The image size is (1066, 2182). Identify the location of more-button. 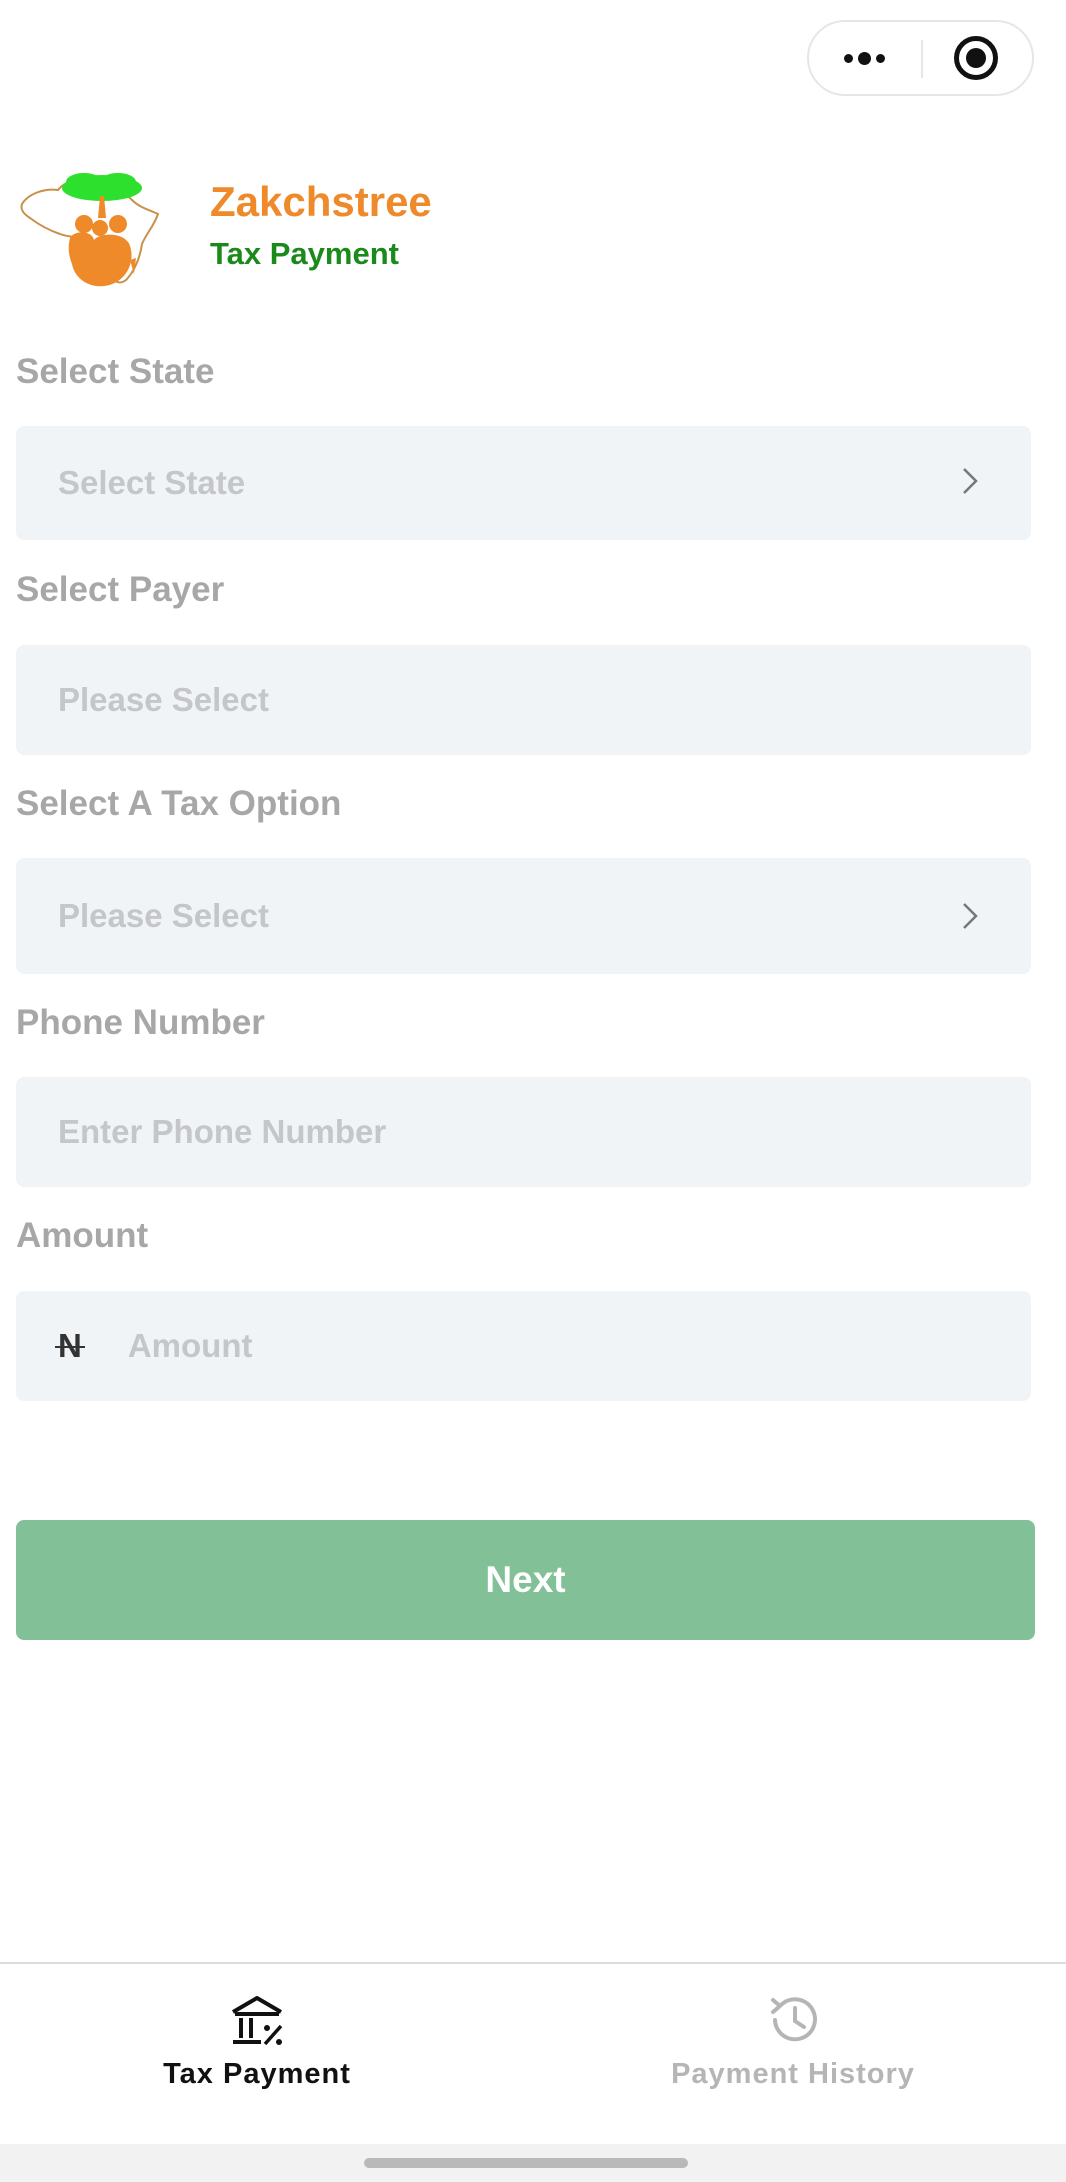
(865, 58).